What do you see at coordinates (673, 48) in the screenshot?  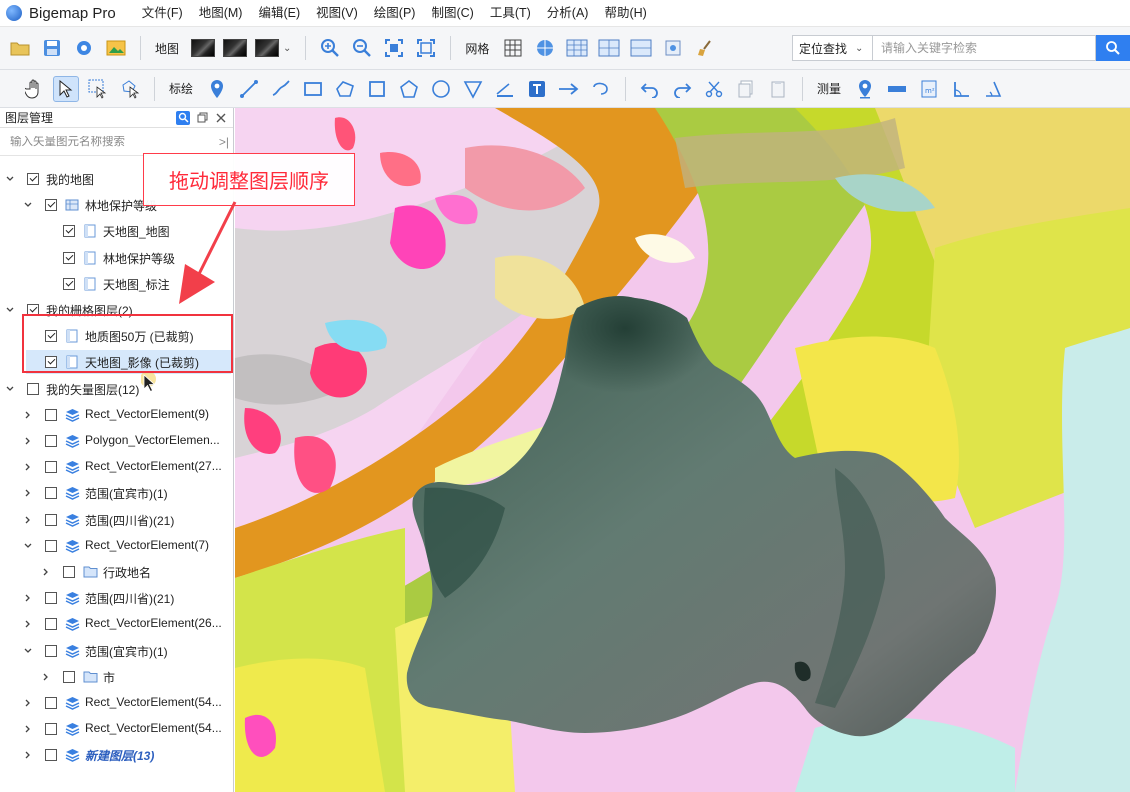 I see `map-layer-button` at bounding box center [673, 48].